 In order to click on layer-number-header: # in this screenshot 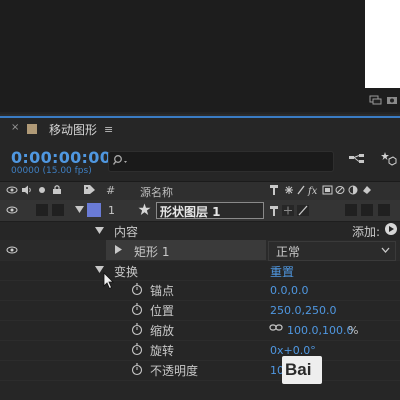, I will do `click(111, 190)`.